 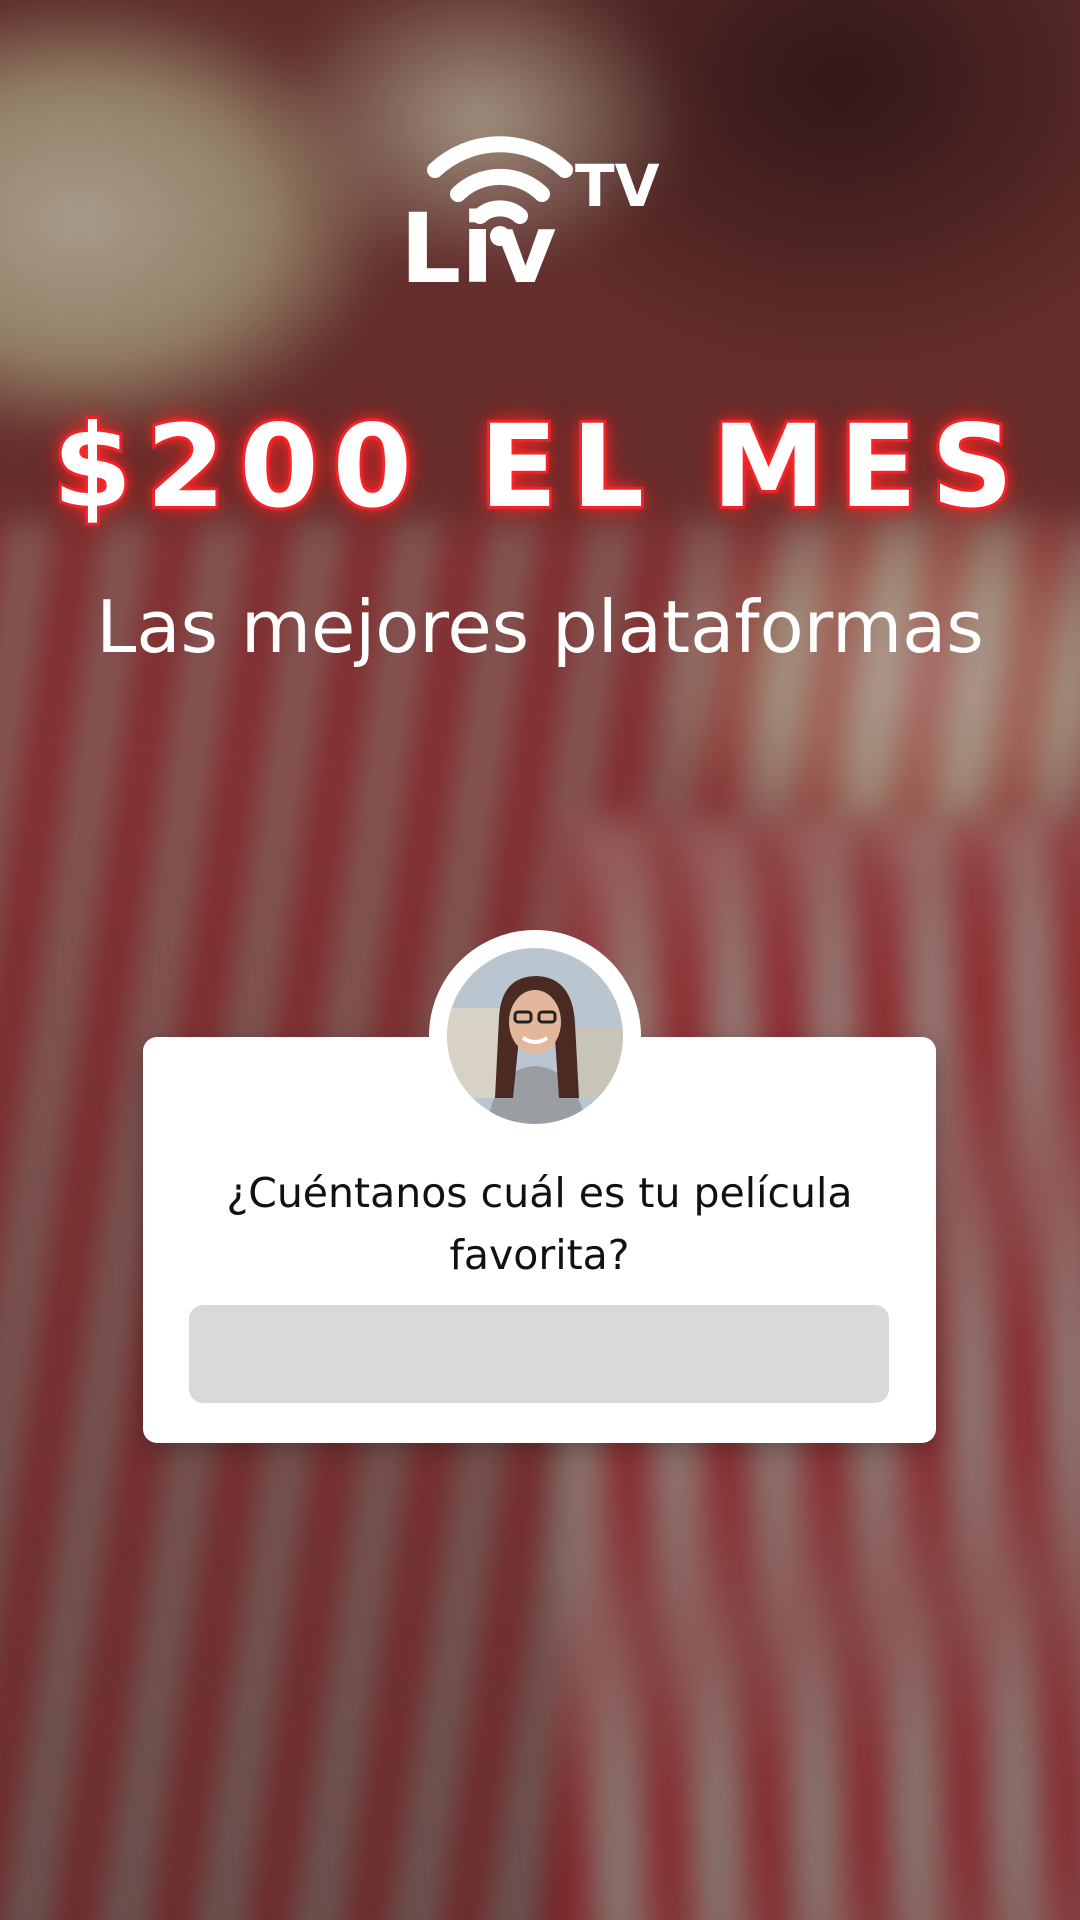 What do you see at coordinates (540, 627) in the screenshot?
I see `tagline: Las mejores plataformas` at bounding box center [540, 627].